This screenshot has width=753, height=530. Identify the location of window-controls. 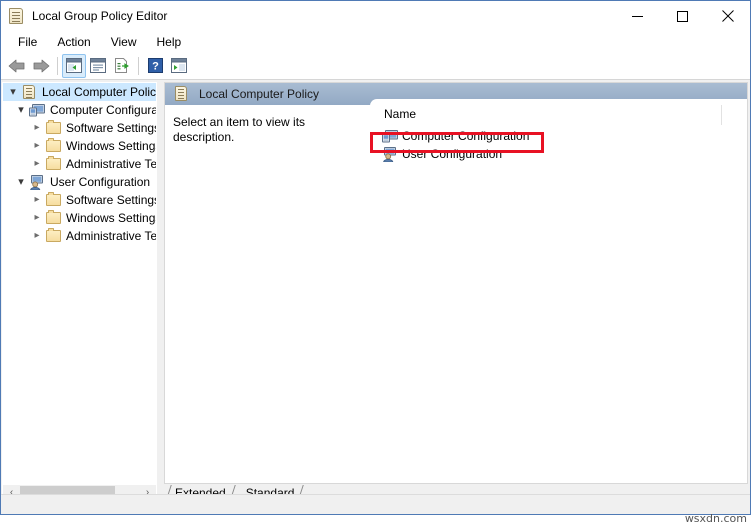
(682, 16).